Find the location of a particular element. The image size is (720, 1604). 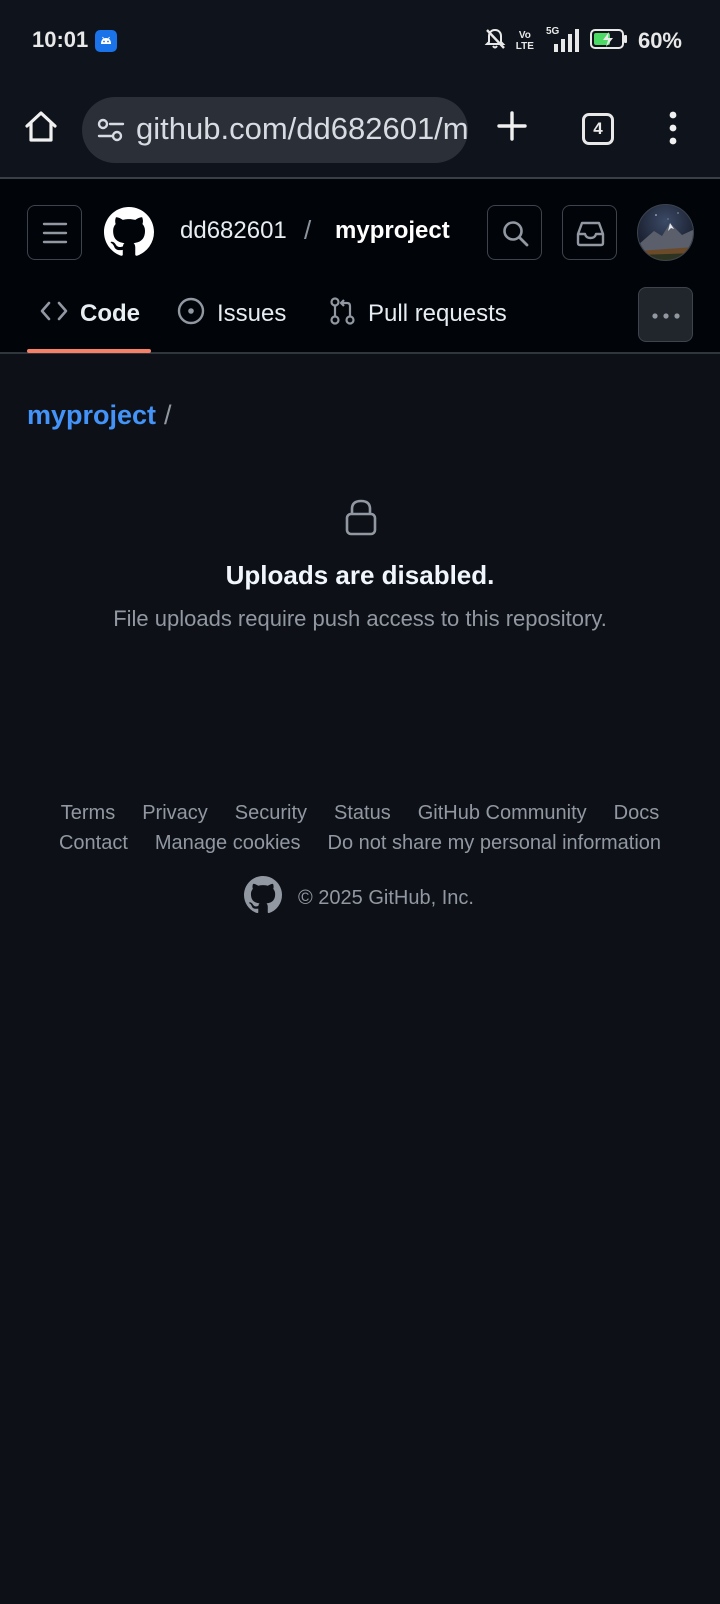

more-tabs-button is located at coordinates (665, 314).